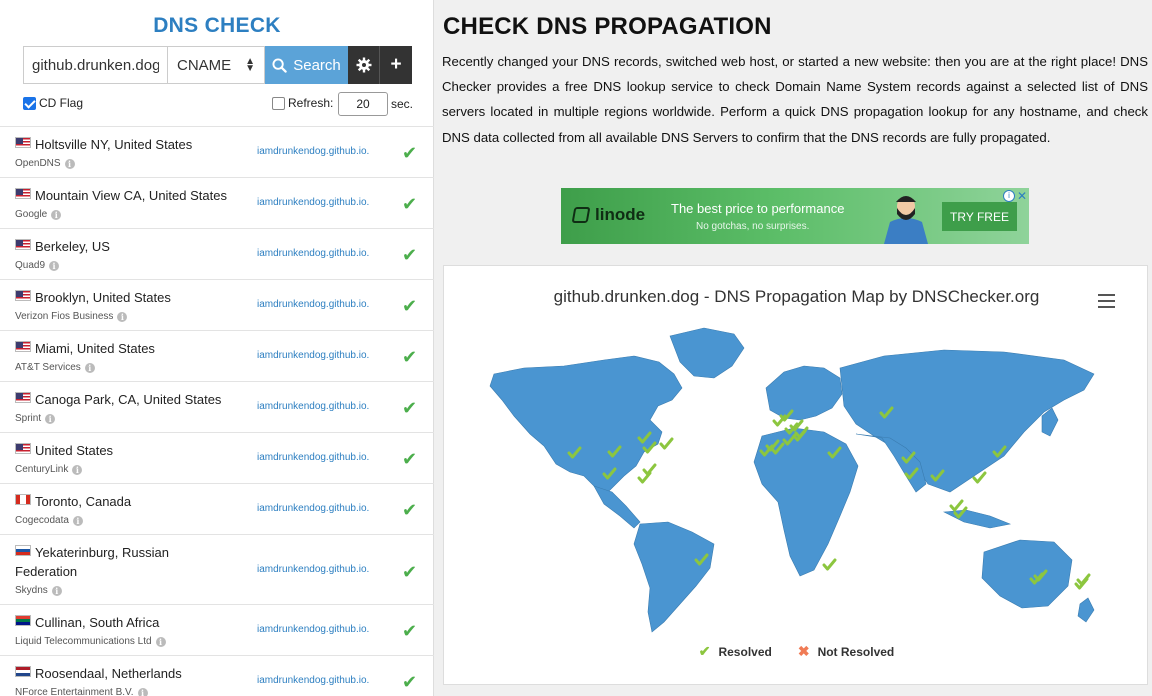  I want to click on greenland-landmass, so click(707, 353).